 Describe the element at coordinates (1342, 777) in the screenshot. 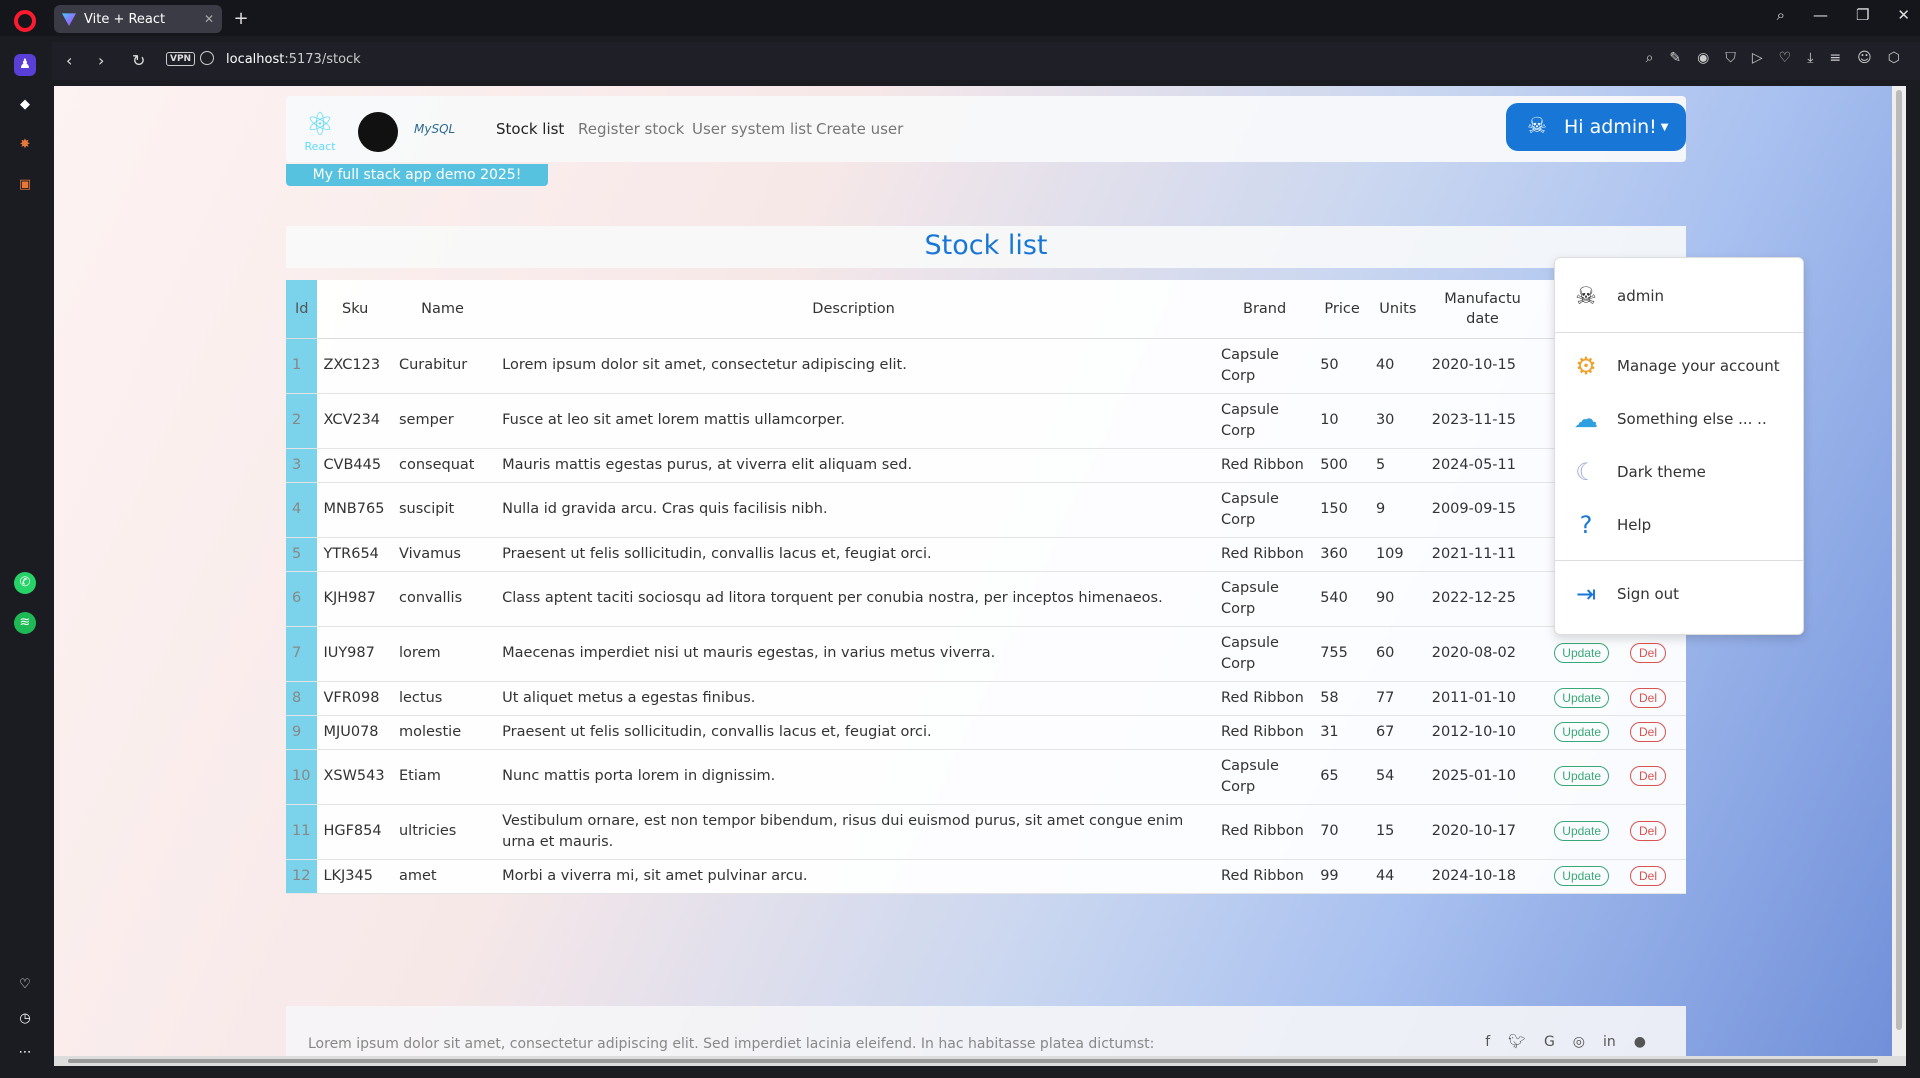

I see `cell-price: 65` at that location.